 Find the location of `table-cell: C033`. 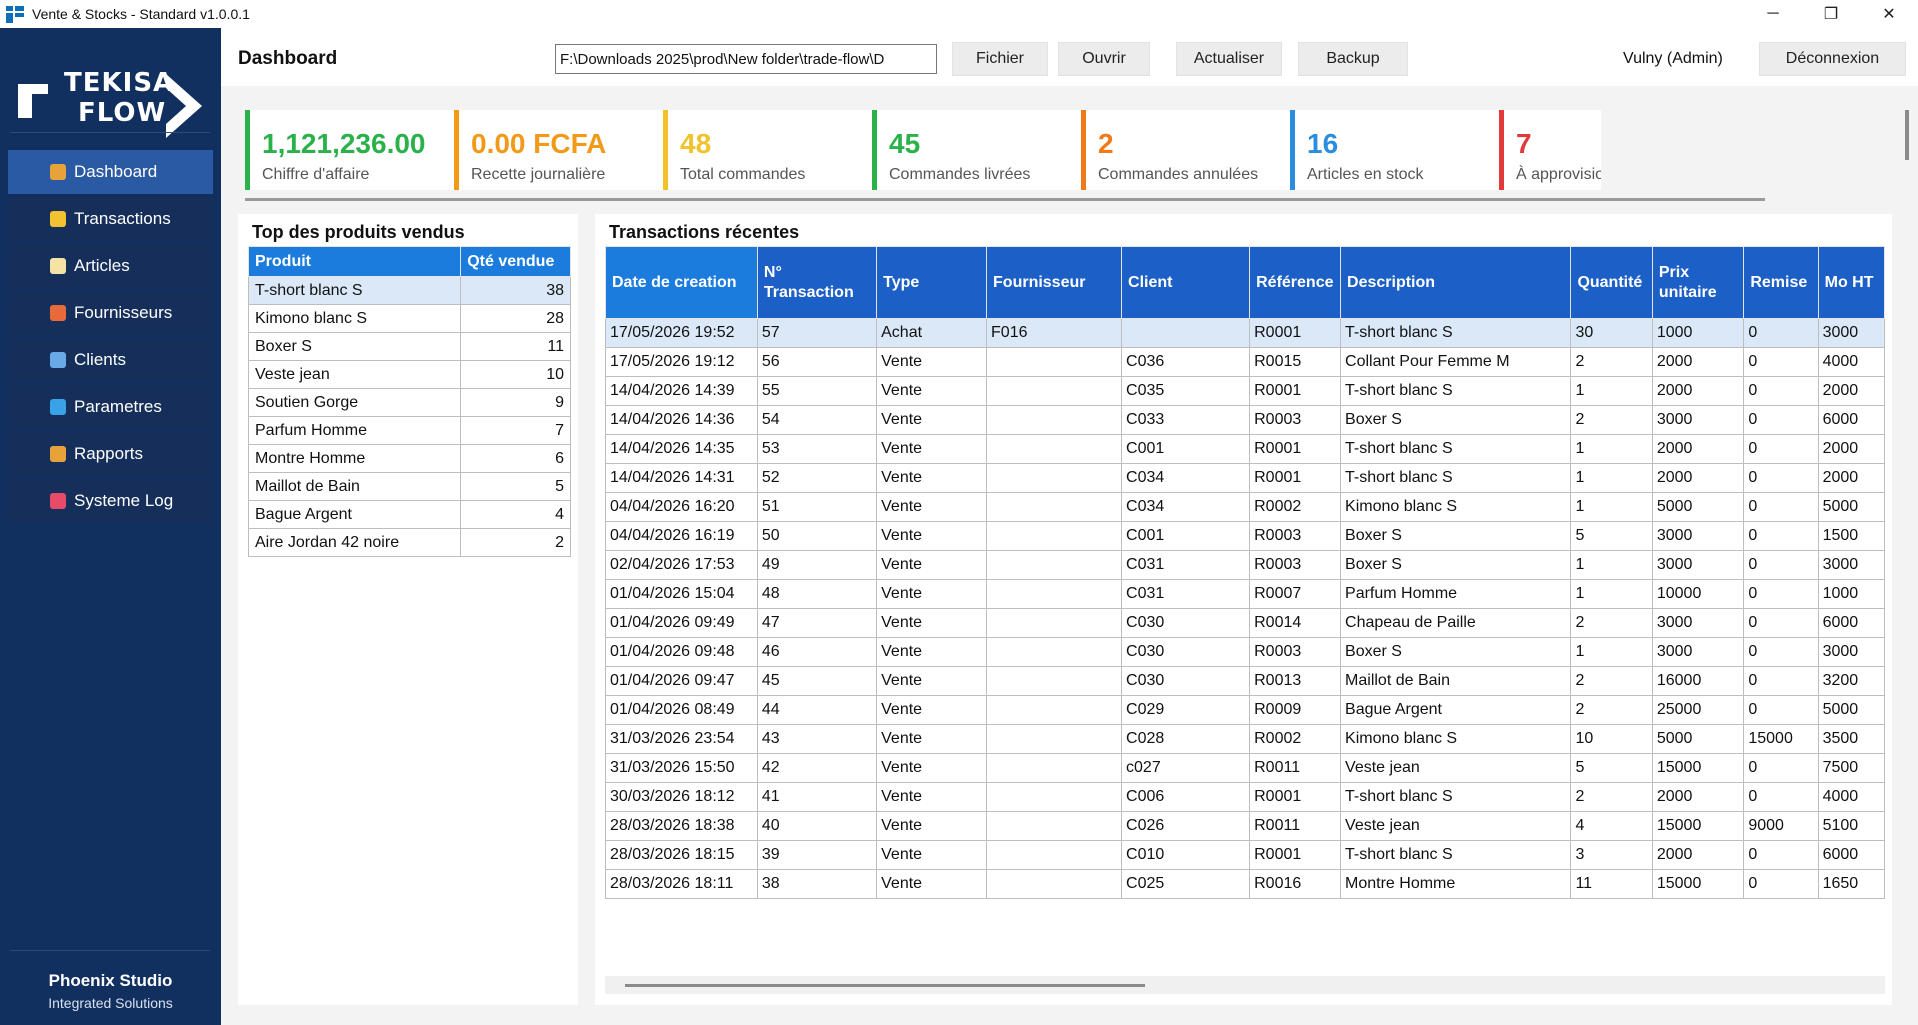

table-cell: C033 is located at coordinates (1186, 420).